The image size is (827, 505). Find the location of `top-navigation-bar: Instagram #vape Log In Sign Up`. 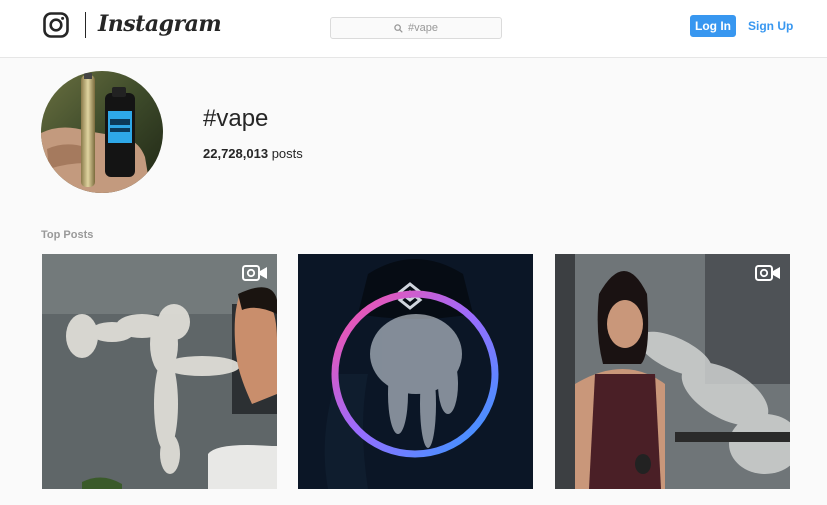

top-navigation-bar: Instagram #vape Log In Sign Up is located at coordinates (413, 29).